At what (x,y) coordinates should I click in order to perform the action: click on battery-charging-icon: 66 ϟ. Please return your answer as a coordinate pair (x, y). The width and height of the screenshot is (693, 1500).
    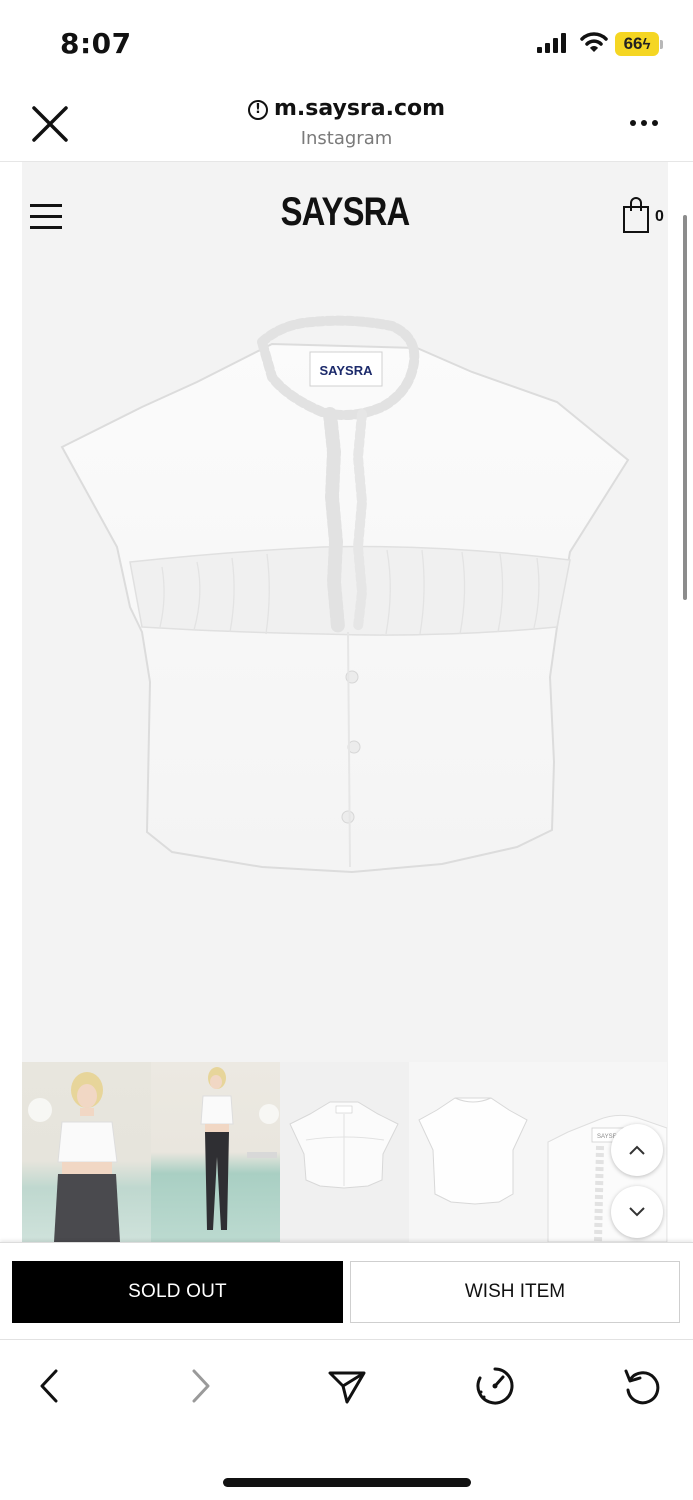
    Looking at the image, I should click on (637, 44).